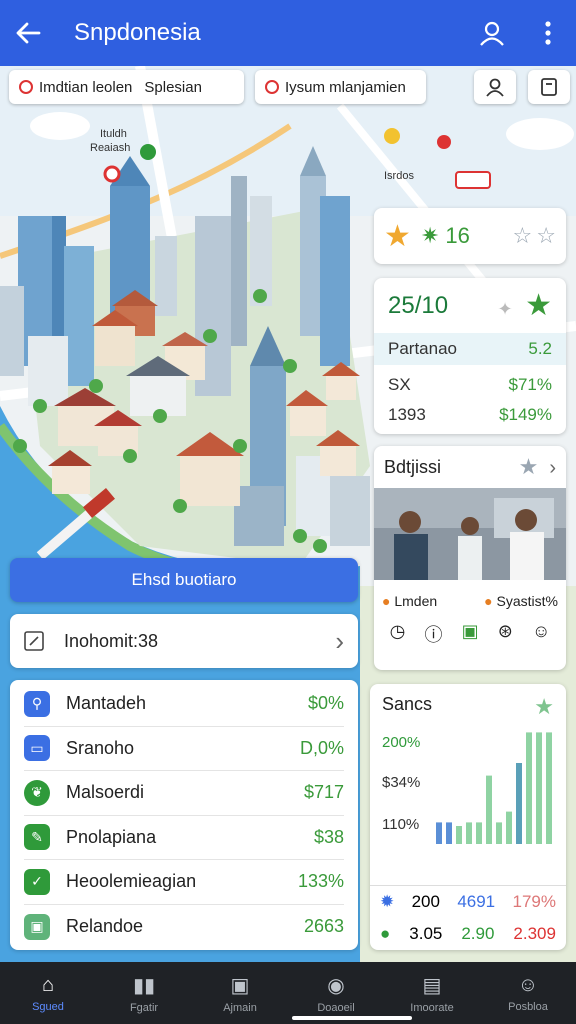 This screenshot has width=576, height=1024. What do you see at coordinates (328, 836) in the screenshot?
I see `list-item-value: $38` at bounding box center [328, 836].